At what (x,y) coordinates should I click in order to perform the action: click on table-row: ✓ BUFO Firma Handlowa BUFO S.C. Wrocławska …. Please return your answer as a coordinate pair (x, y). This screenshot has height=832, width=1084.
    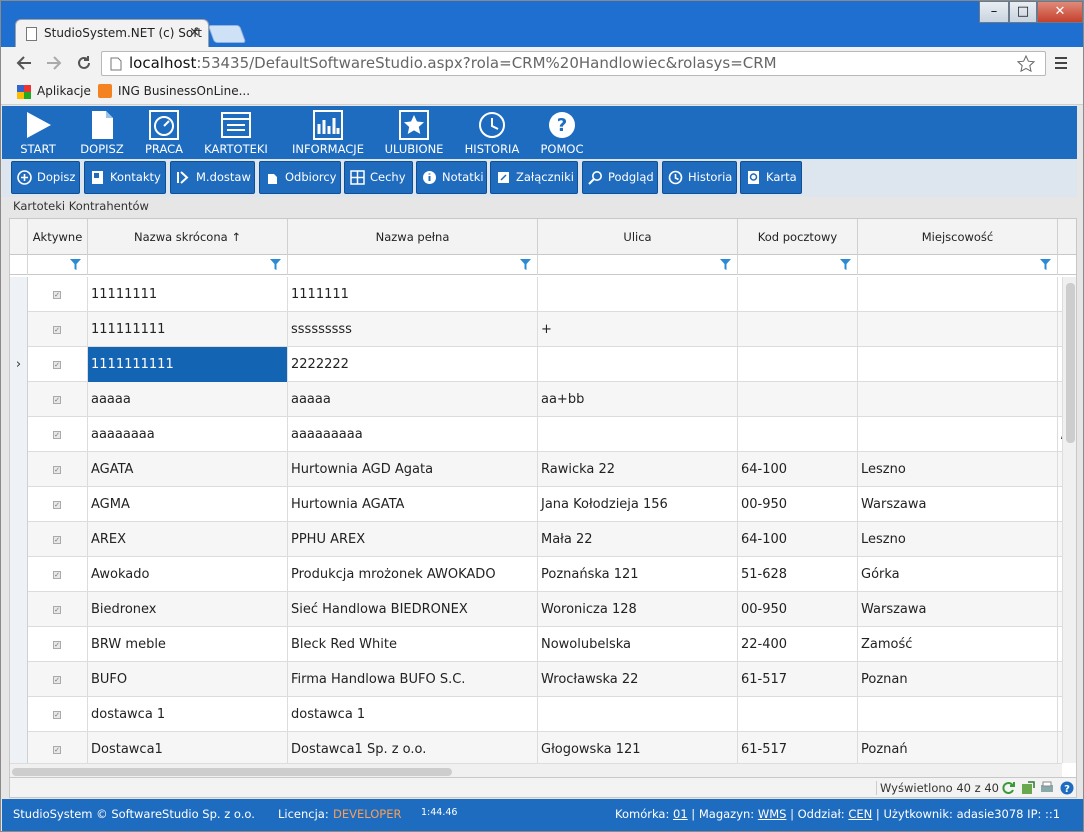
    Looking at the image, I should click on (536, 679).